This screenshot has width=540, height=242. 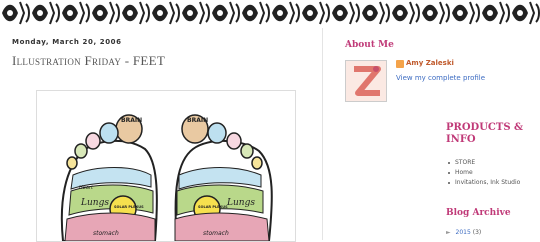 What do you see at coordinates (485, 133) in the screenshot?
I see `products-info-heading: PRODUCTS & INFO` at bounding box center [485, 133].